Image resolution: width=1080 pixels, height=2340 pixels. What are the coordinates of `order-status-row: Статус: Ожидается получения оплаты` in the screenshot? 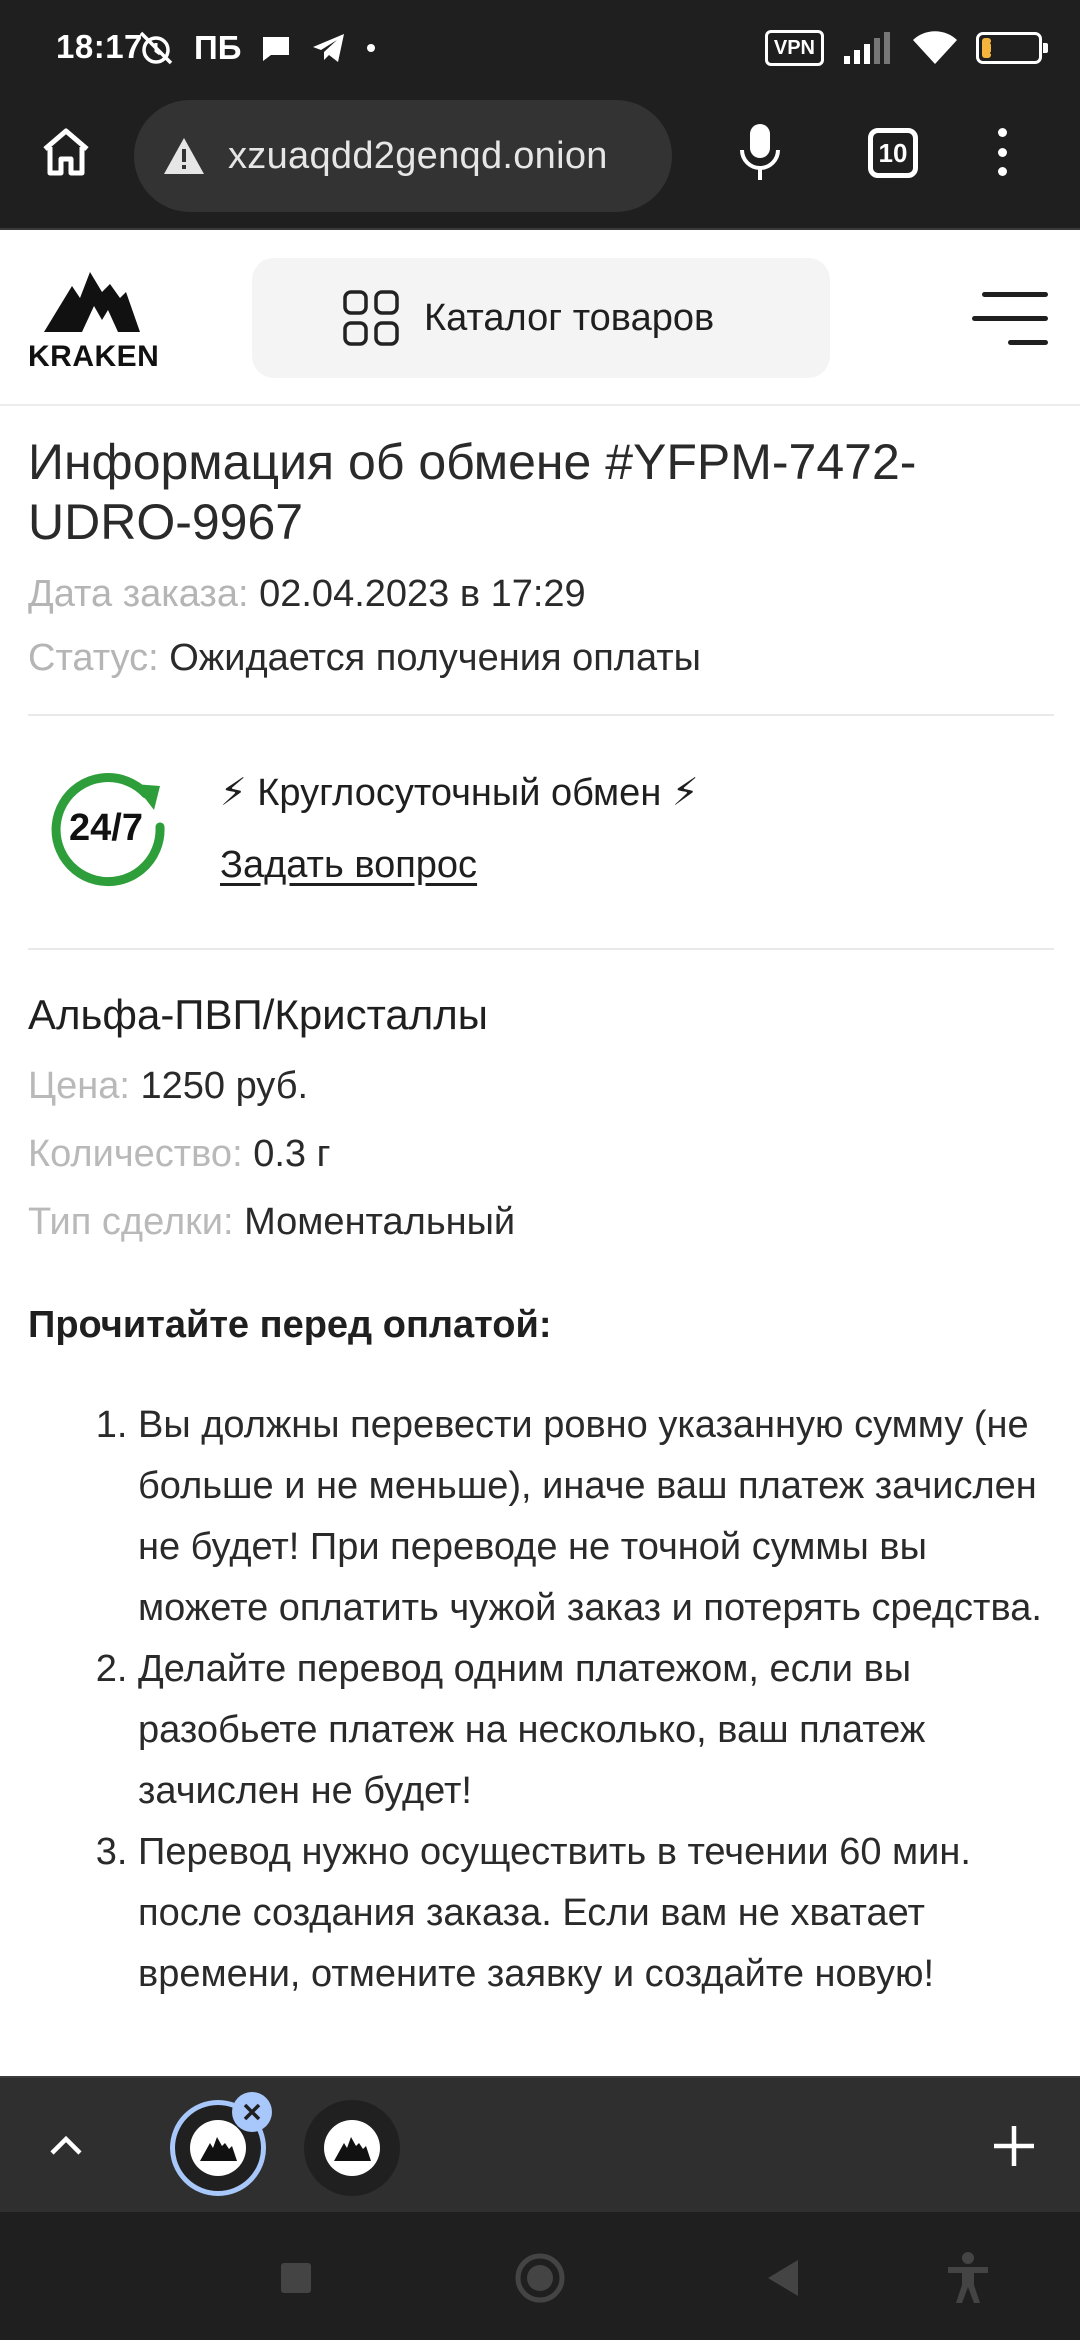 It's located at (541, 658).